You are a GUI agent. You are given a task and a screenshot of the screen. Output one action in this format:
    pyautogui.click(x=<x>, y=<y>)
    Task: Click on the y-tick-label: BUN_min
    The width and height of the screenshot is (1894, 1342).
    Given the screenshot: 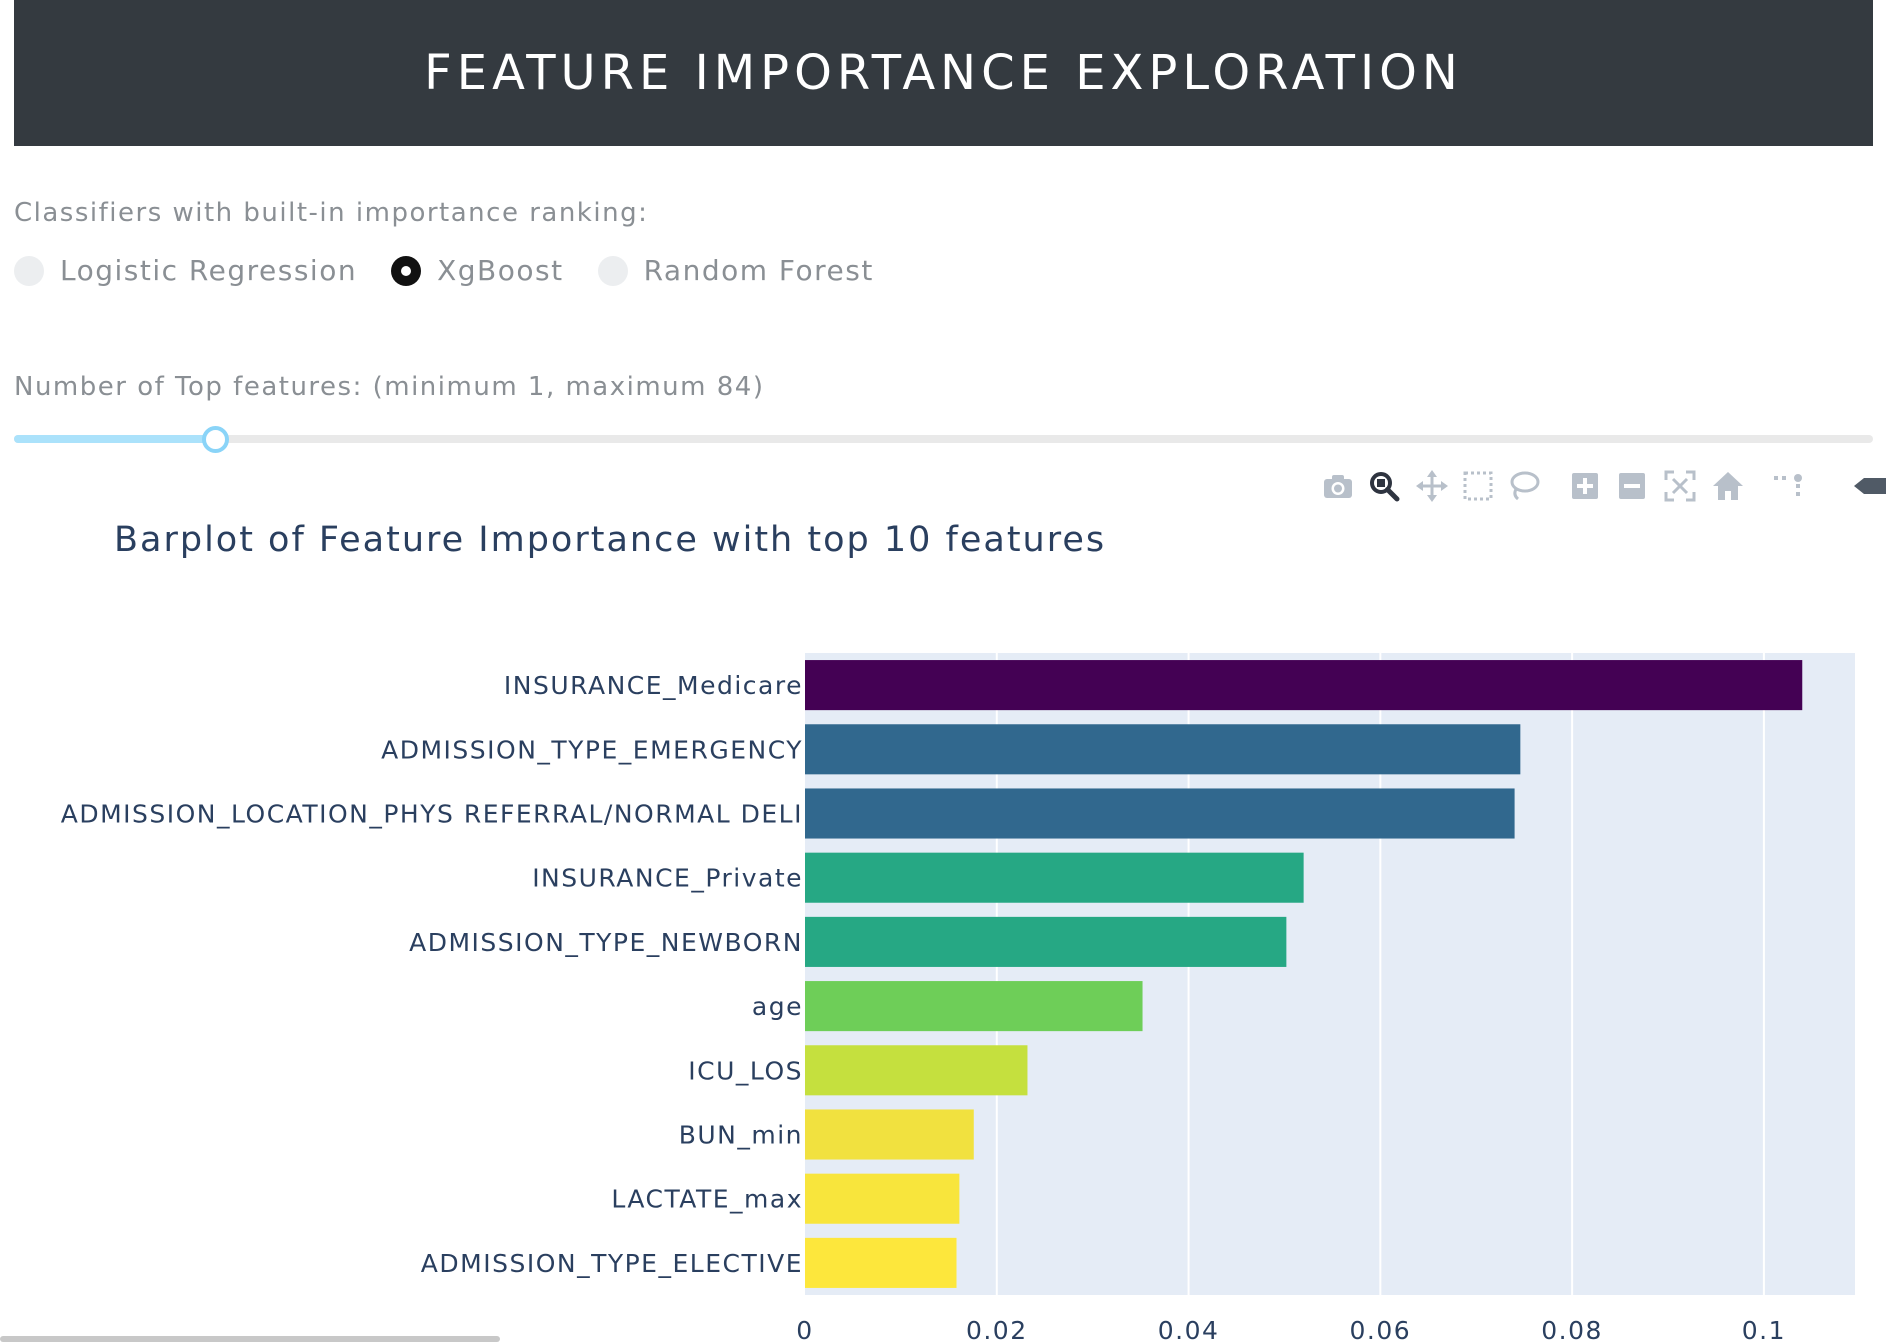 What is the action you would take?
    pyautogui.click(x=741, y=1135)
    